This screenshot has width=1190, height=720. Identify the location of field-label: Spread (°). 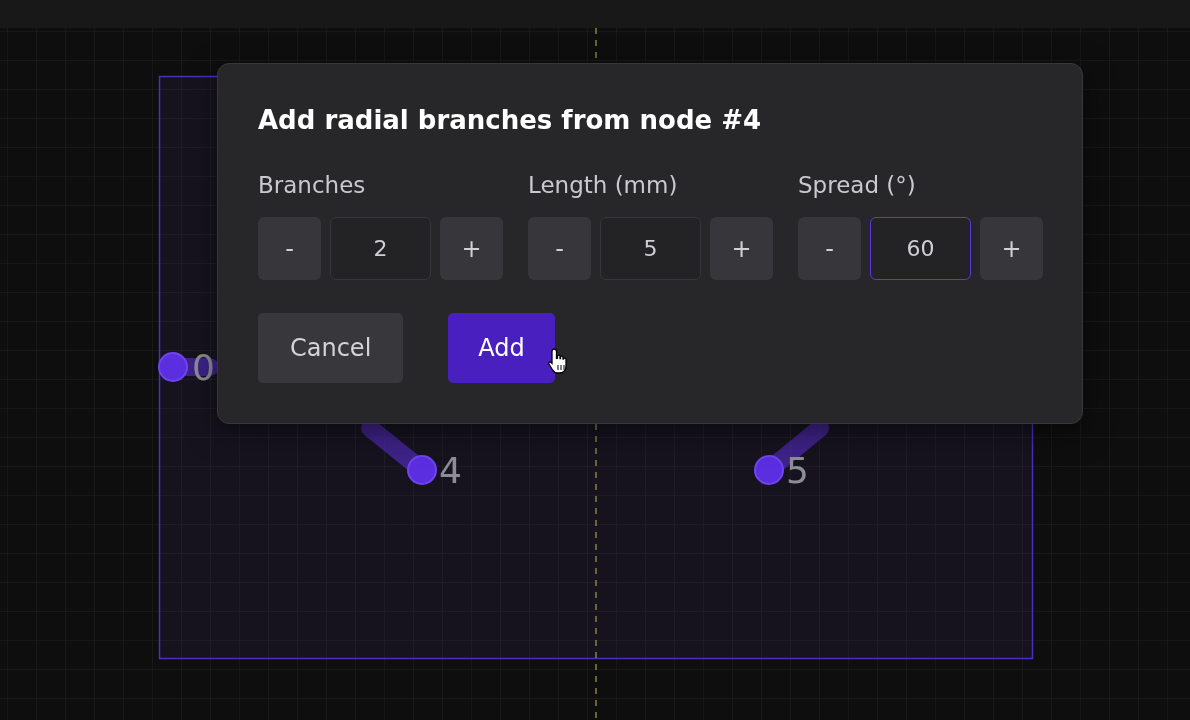
(857, 185).